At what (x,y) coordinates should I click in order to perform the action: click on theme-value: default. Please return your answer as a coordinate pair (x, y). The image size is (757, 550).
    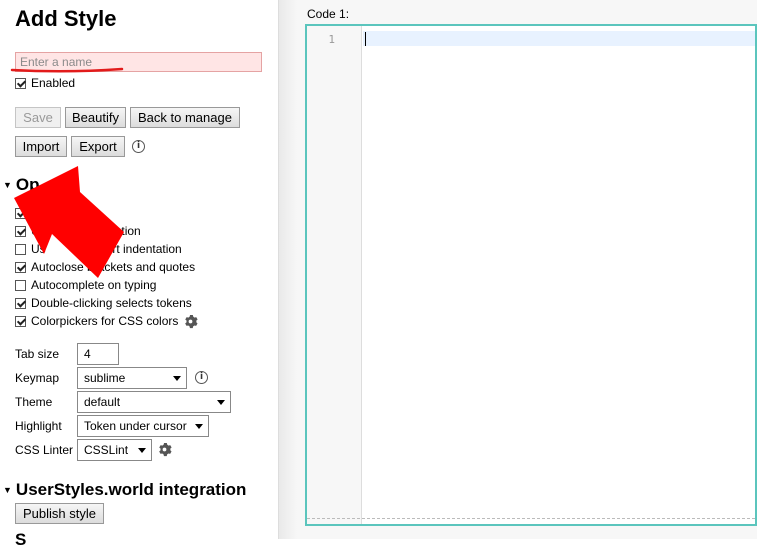
    Looking at the image, I should click on (102, 402).